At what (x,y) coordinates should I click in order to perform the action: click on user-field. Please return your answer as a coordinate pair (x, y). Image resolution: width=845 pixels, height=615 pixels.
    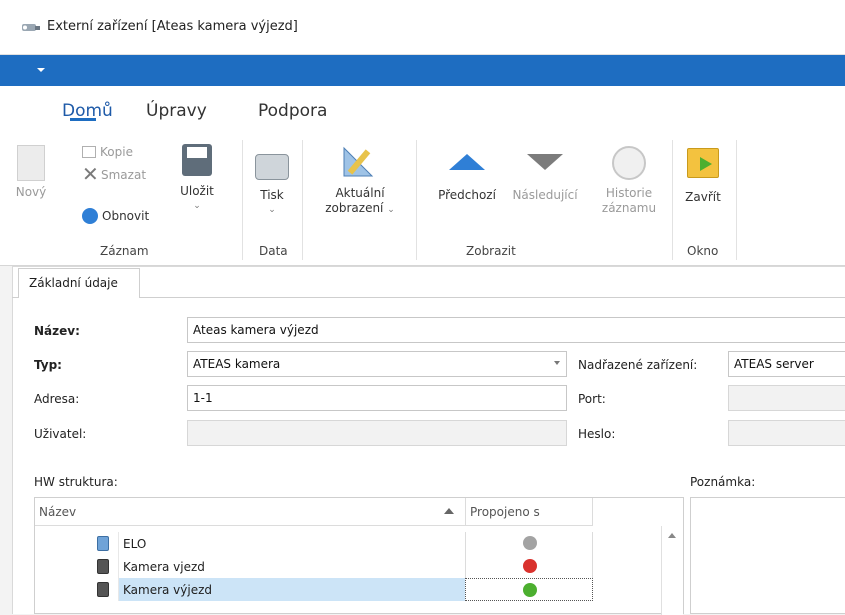
    Looking at the image, I should click on (377, 433).